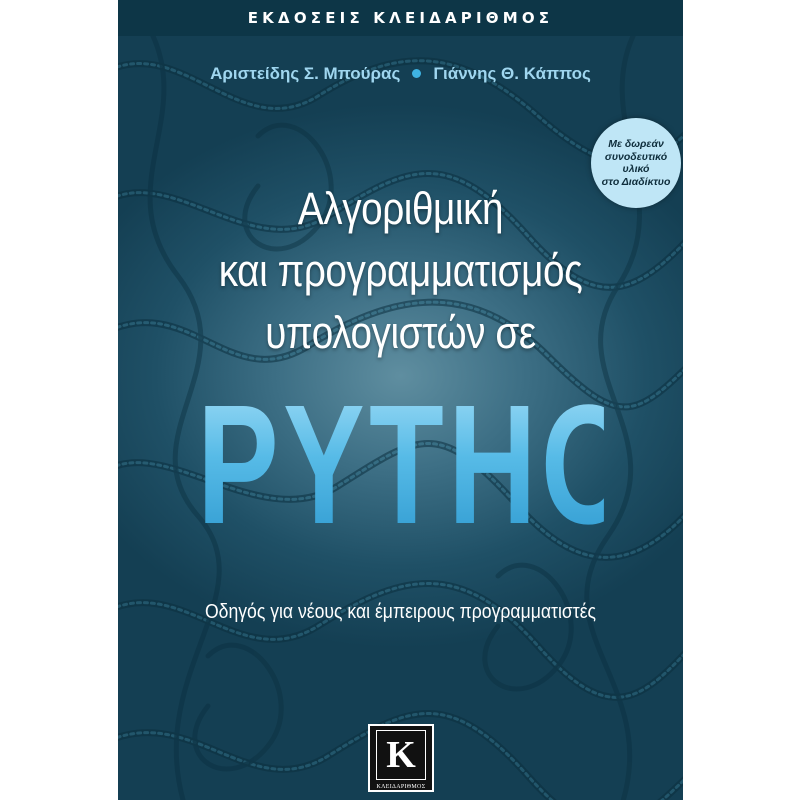 This screenshot has height=800, width=800. What do you see at coordinates (305, 73) in the screenshot?
I see `author-1: Αριστείδης Σ. Μπούρας` at bounding box center [305, 73].